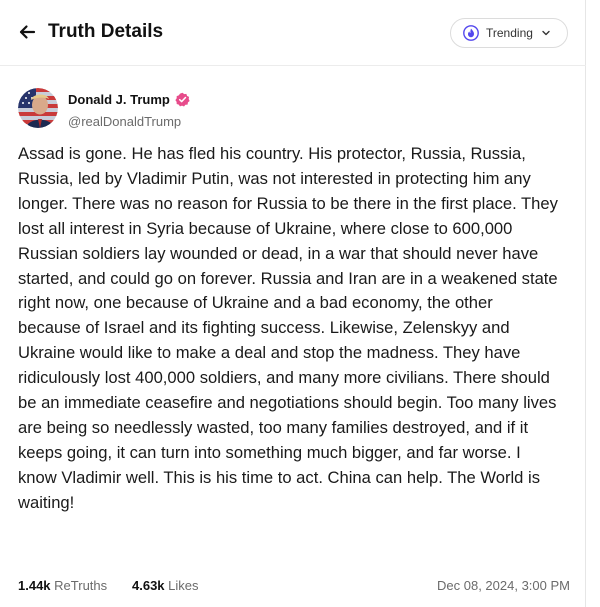 This screenshot has height=607, width=600. What do you see at coordinates (471, 33) in the screenshot?
I see `flame-icon` at bounding box center [471, 33].